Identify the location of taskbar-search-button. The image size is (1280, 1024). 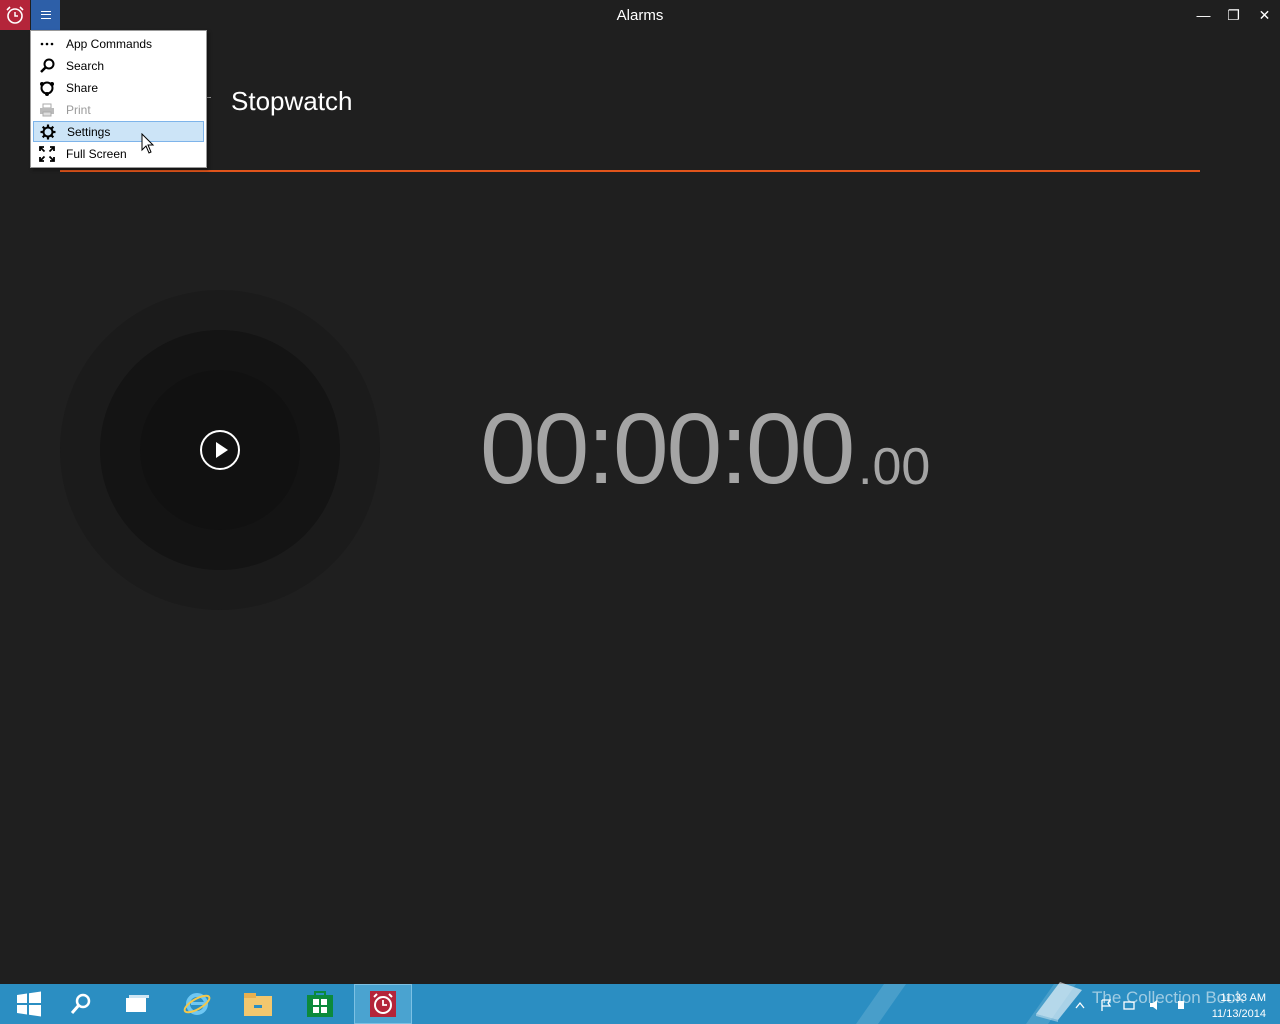
(81, 1004).